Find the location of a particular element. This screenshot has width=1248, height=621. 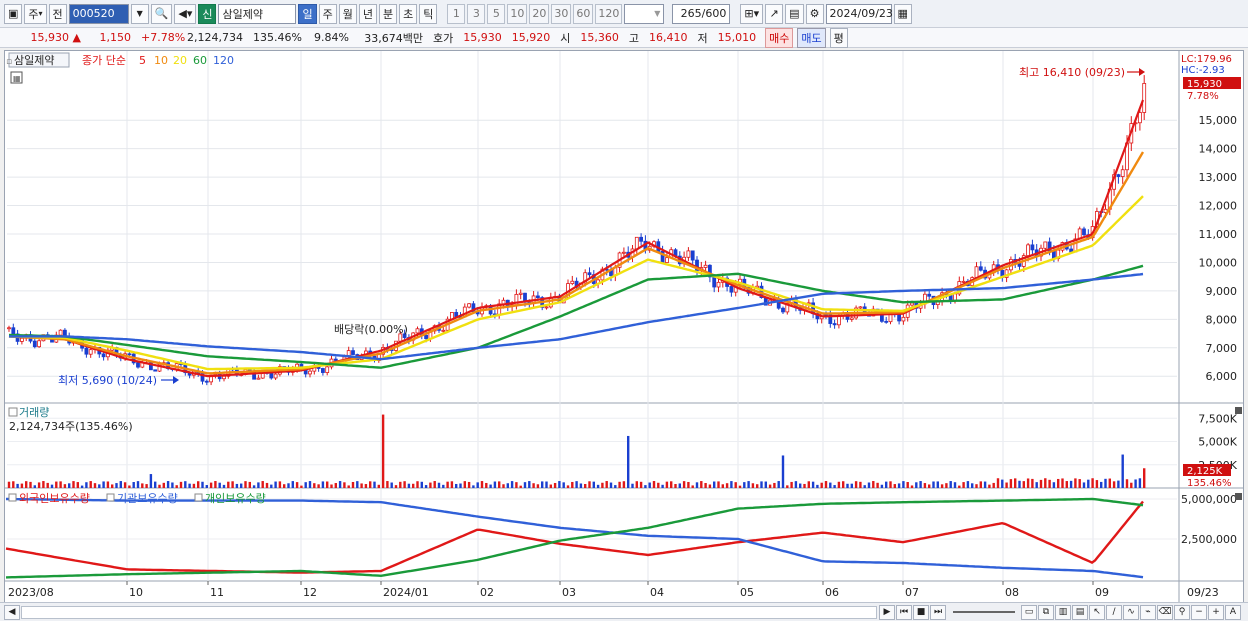

text-size-icon: A is located at coordinates (1233, 612).